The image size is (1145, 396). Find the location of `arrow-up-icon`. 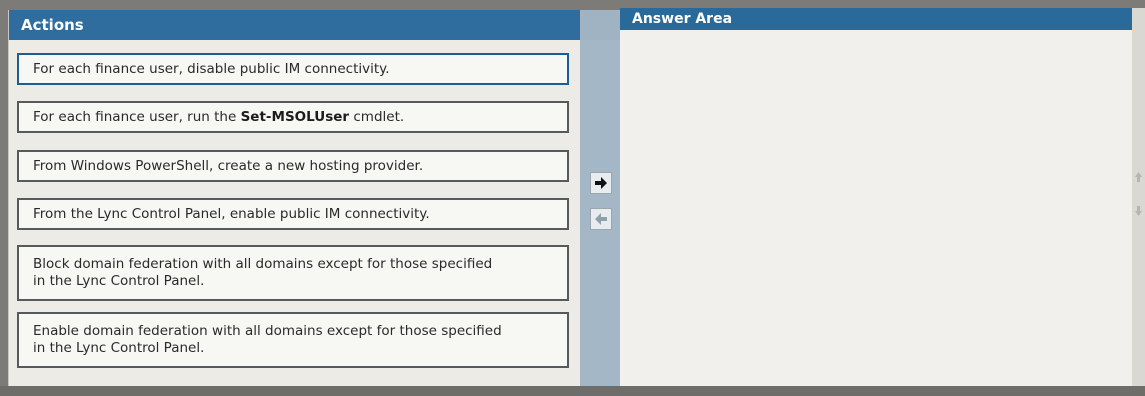

arrow-up-icon is located at coordinates (1138, 177).